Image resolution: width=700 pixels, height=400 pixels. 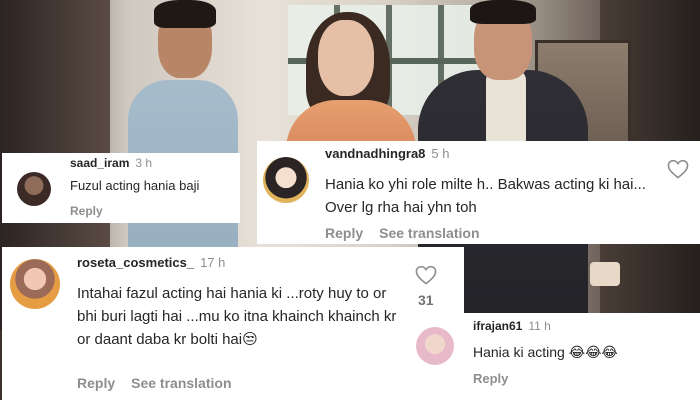 I want to click on man-left-hair, so click(x=185, y=14).